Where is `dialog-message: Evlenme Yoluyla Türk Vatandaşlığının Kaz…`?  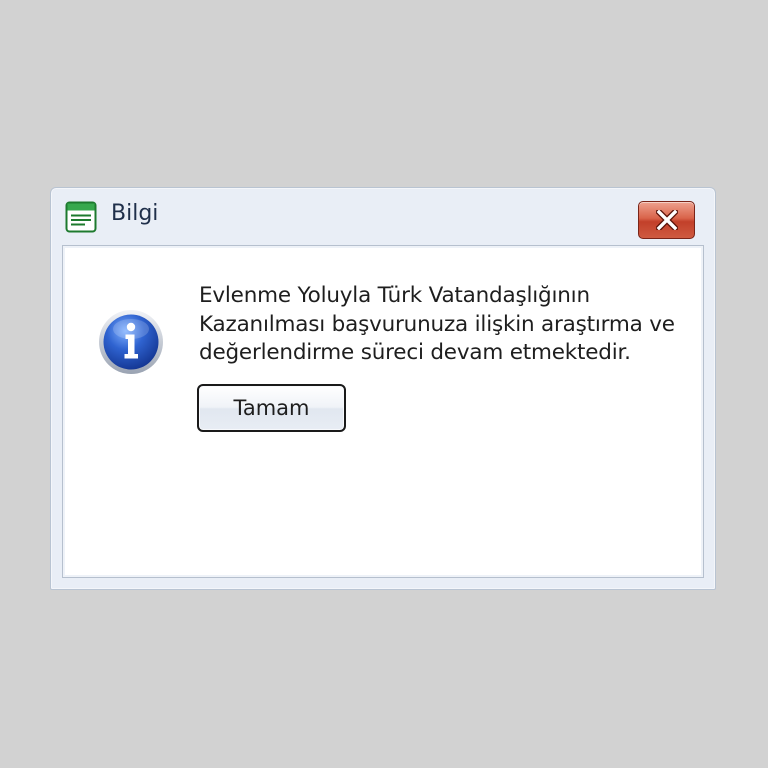 dialog-message: Evlenme Yoluyla Türk Vatandaşlığının Kaz… is located at coordinates (437, 324).